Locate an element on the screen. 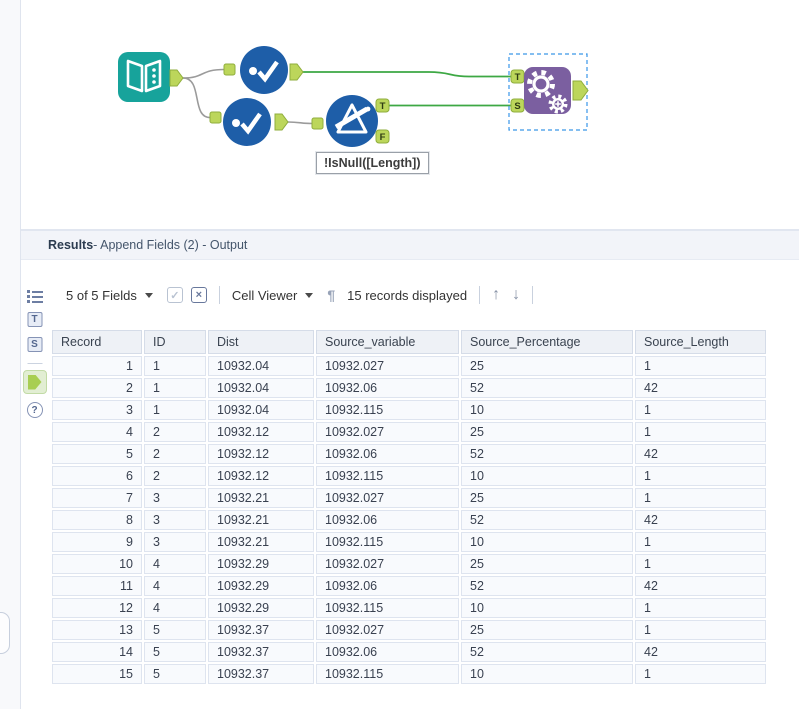 The image size is (799, 709). input-anchor-t-button: T is located at coordinates (34, 319).